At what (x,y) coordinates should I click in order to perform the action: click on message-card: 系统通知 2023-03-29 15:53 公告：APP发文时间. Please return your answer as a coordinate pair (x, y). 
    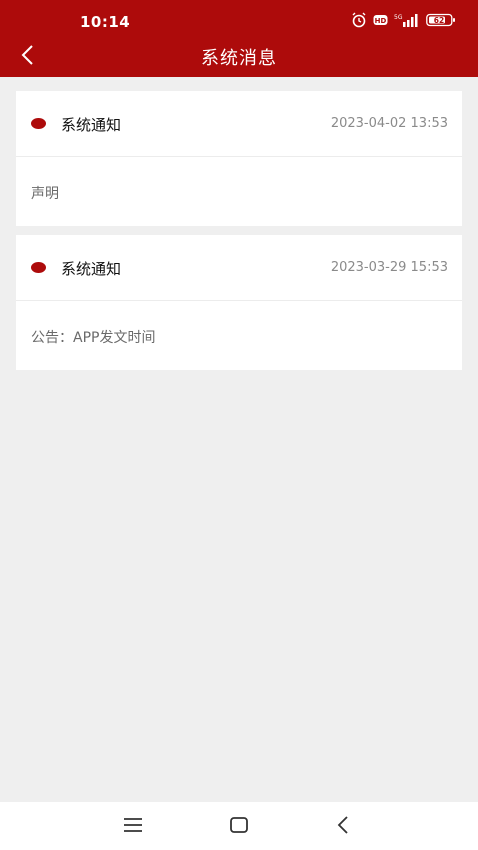
    Looking at the image, I should click on (239, 302).